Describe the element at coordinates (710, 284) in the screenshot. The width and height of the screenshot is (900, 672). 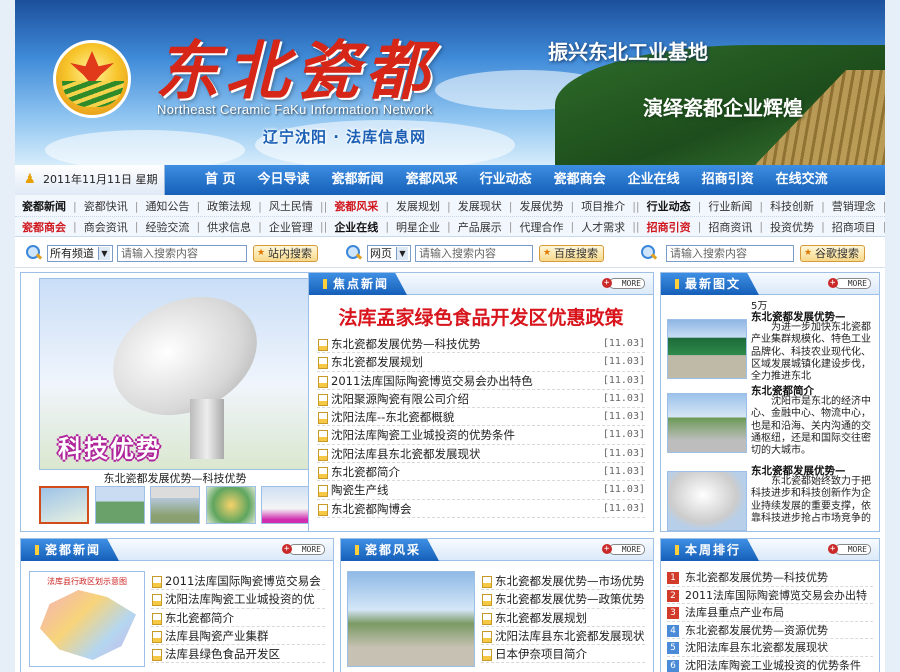
I see `latest-pics-tab: 最新图文` at that location.